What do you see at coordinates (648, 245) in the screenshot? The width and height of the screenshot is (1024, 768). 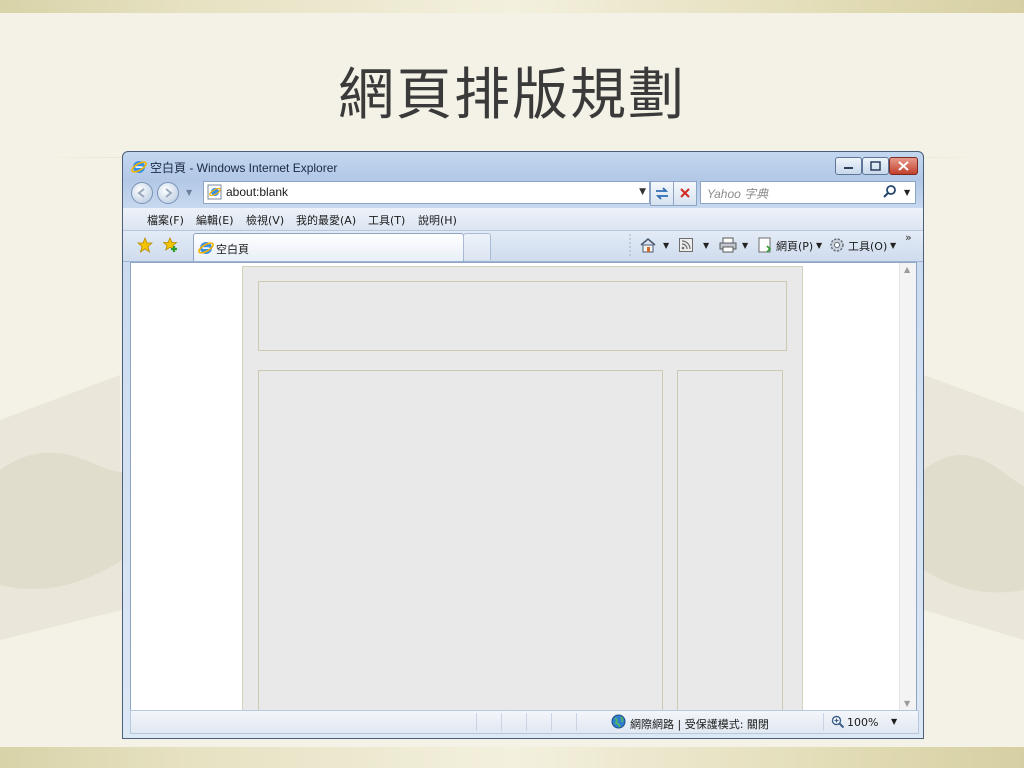 I see `home-icon` at bounding box center [648, 245].